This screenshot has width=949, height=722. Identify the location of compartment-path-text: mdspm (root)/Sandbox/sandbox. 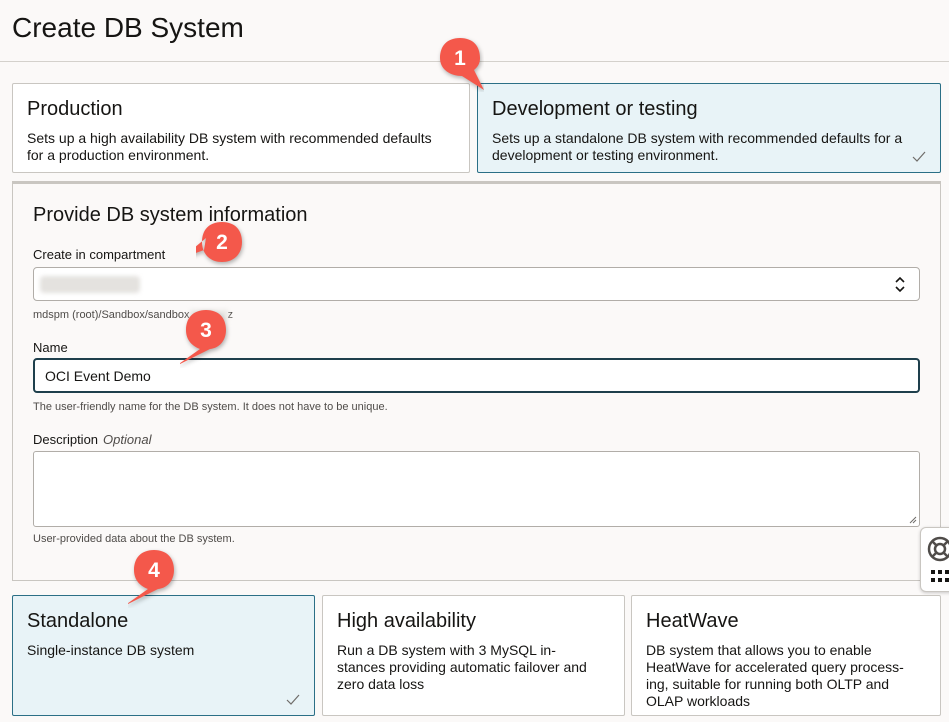
(111, 315).